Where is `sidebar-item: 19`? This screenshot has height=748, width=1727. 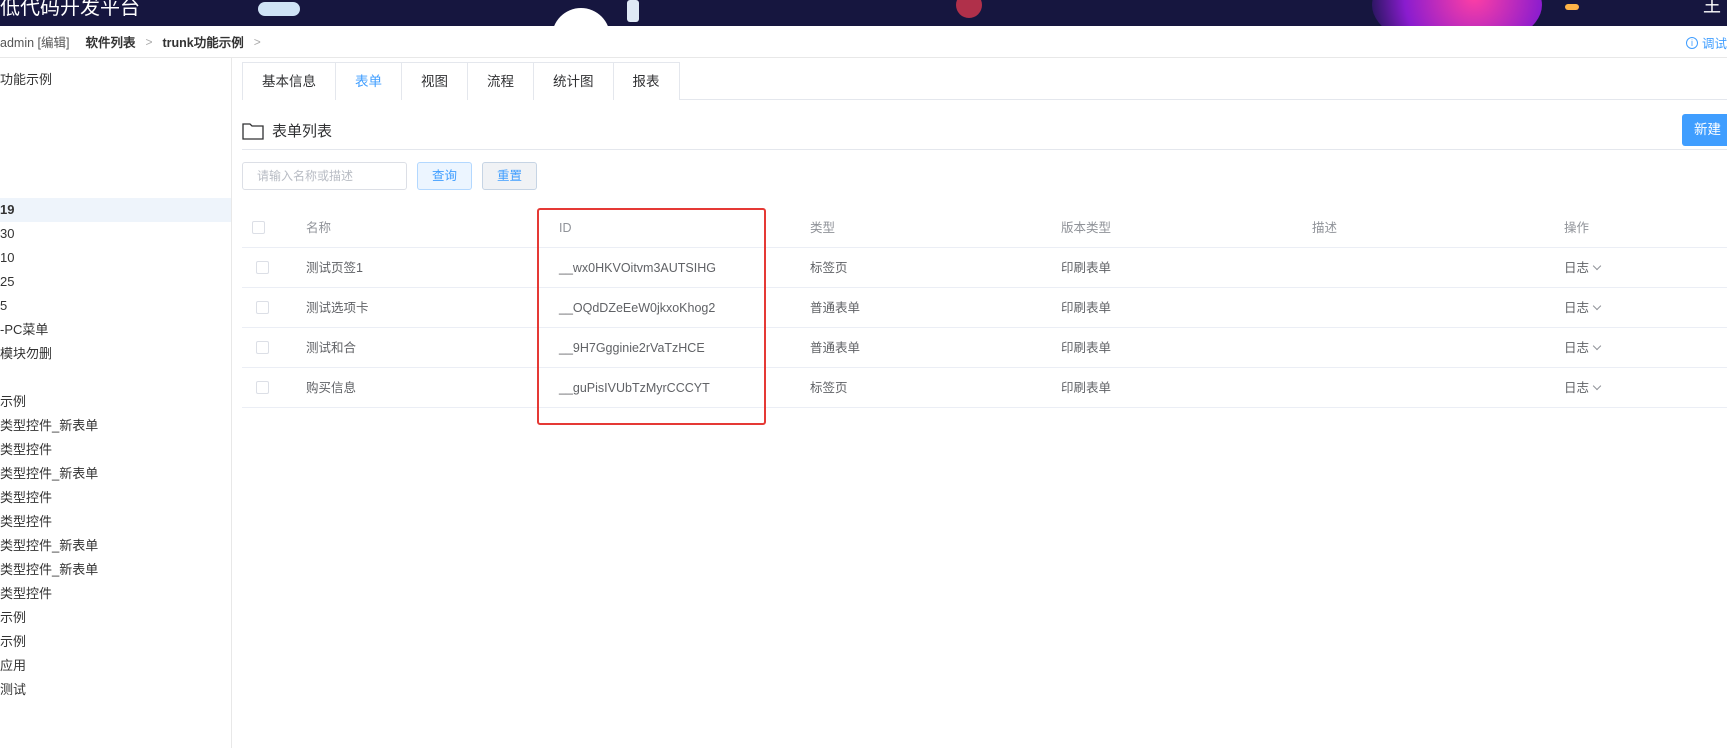 sidebar-item: 19 is located at coordinates (115, 210).